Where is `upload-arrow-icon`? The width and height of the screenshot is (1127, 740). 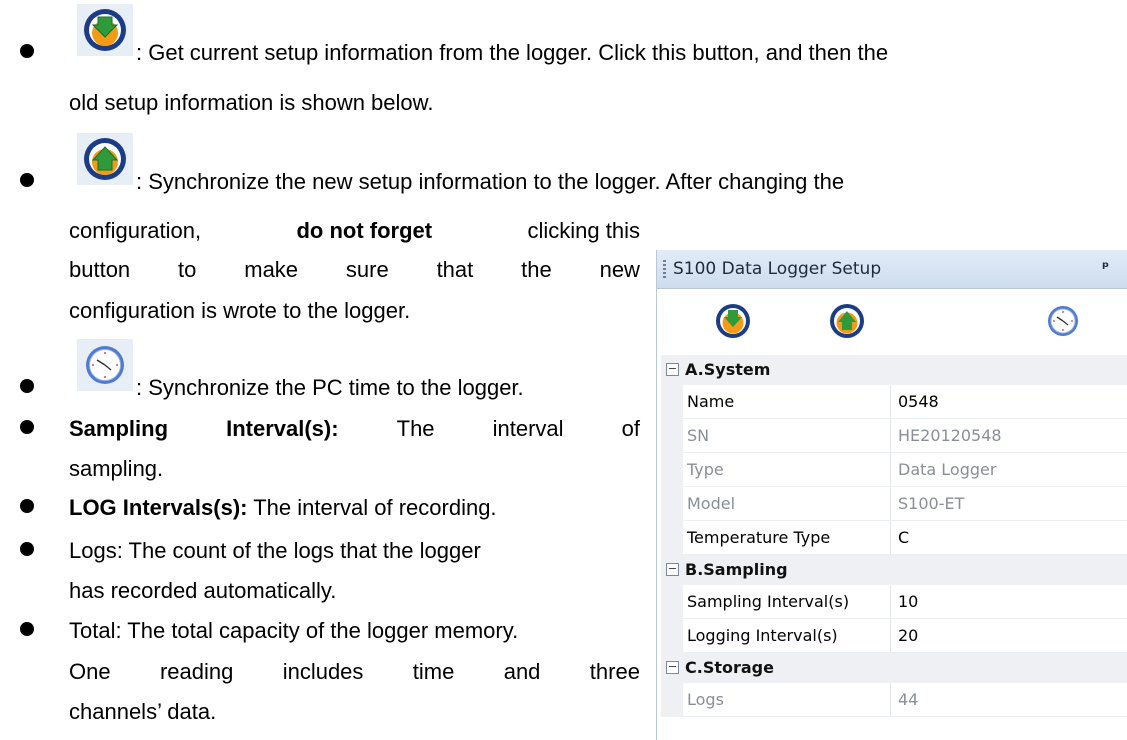
upload-arrow-icon is located at coordinates (105, 159).